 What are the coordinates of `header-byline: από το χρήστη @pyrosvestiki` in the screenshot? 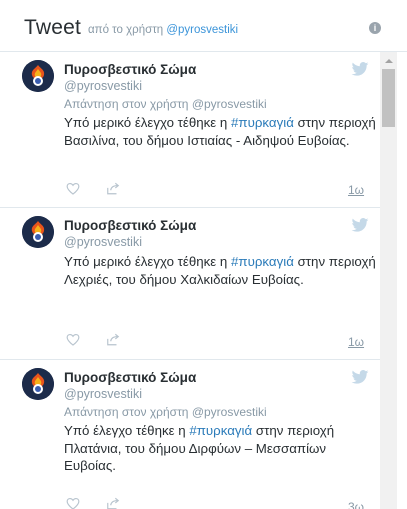 It's located at (163, 30).